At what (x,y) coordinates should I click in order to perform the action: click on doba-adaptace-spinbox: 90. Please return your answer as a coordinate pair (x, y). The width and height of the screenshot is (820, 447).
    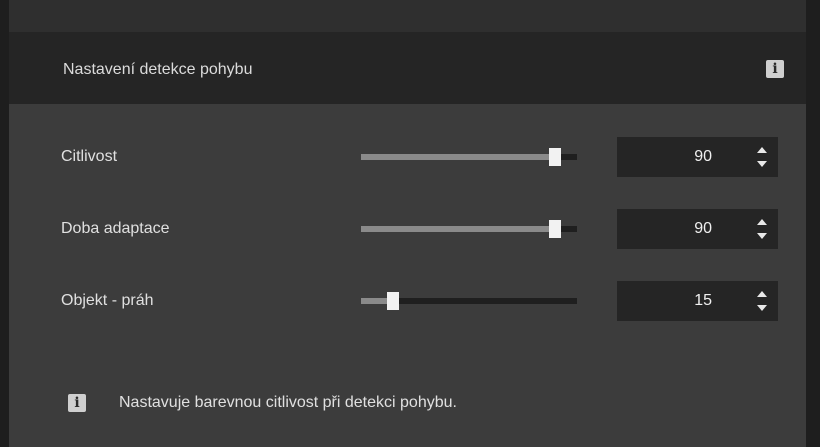
    Looking at the image, I should click on (697, 229).